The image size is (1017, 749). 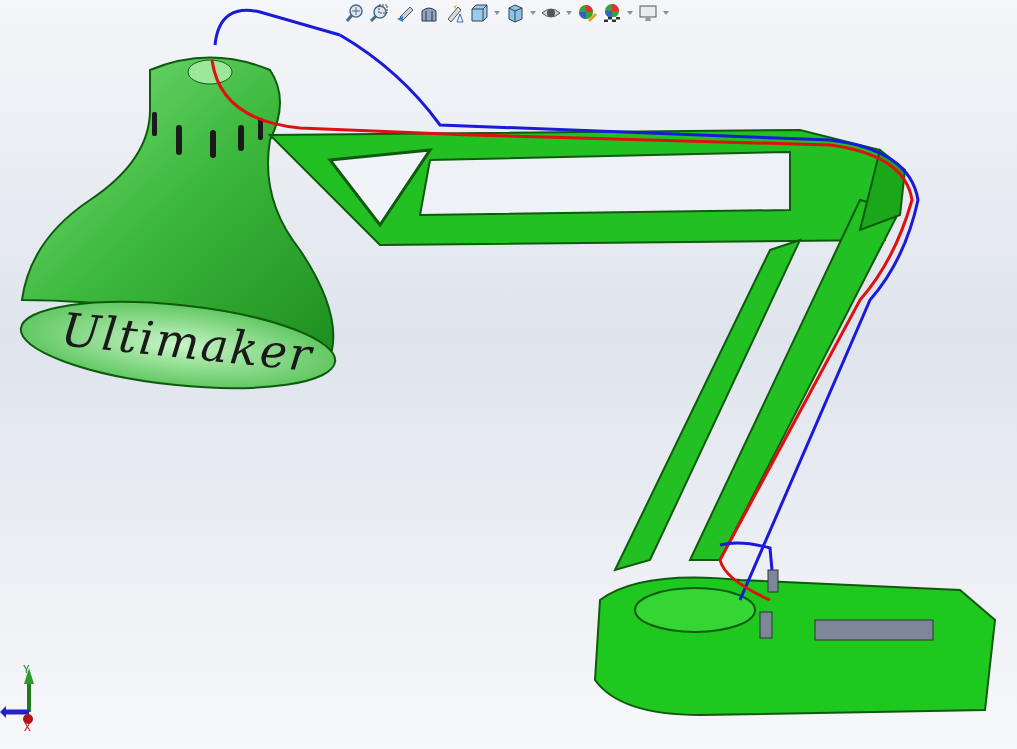 I want to click on x-axis-label: X, so click(x=27, y=727).